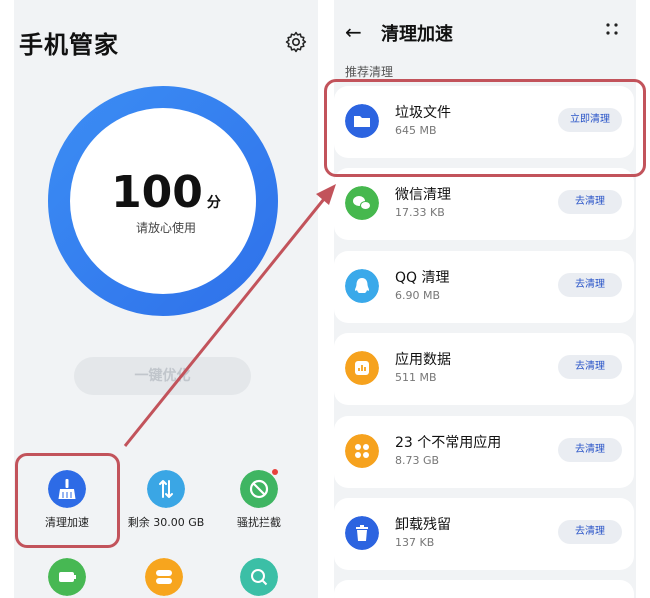 The width and height of the screenshot is (650, 598). What do you see at coordinates (296, 42) in the screenshot?
I see `settings-gear-icon` at bounding box center [296, 42].